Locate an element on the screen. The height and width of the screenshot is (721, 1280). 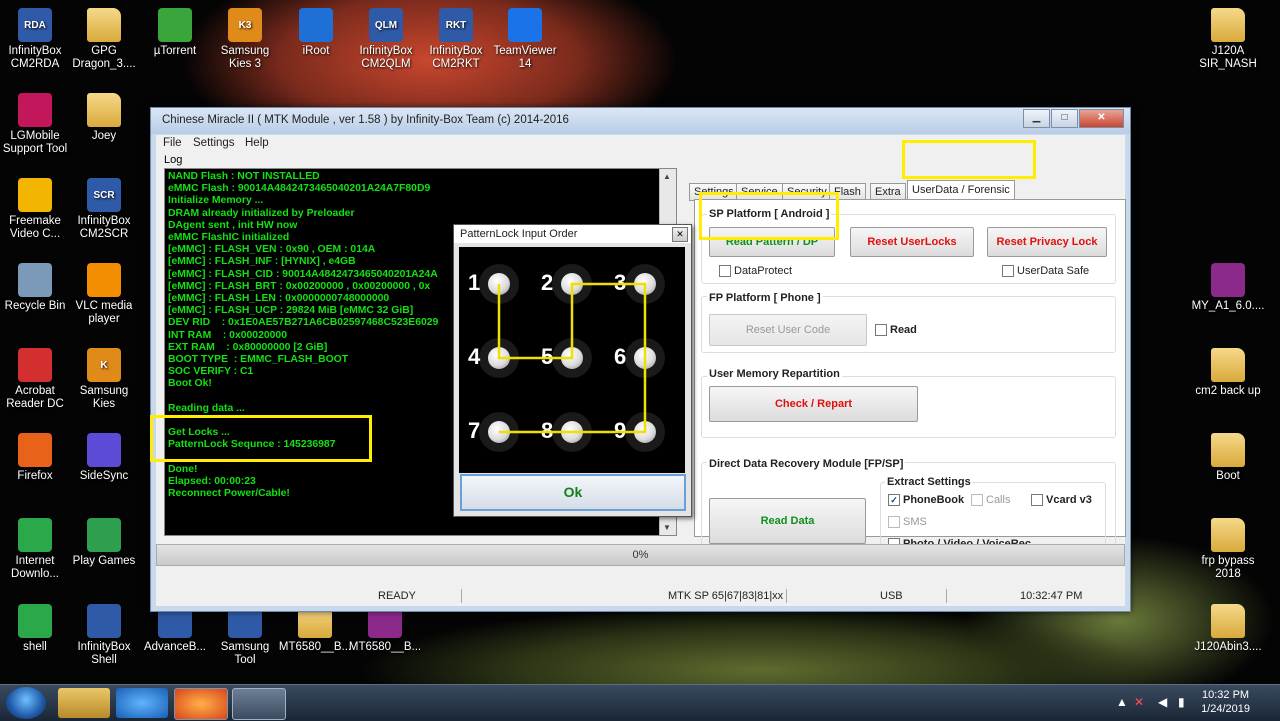
pattern-grid: 123456789 is located at coordinates (572, 360).